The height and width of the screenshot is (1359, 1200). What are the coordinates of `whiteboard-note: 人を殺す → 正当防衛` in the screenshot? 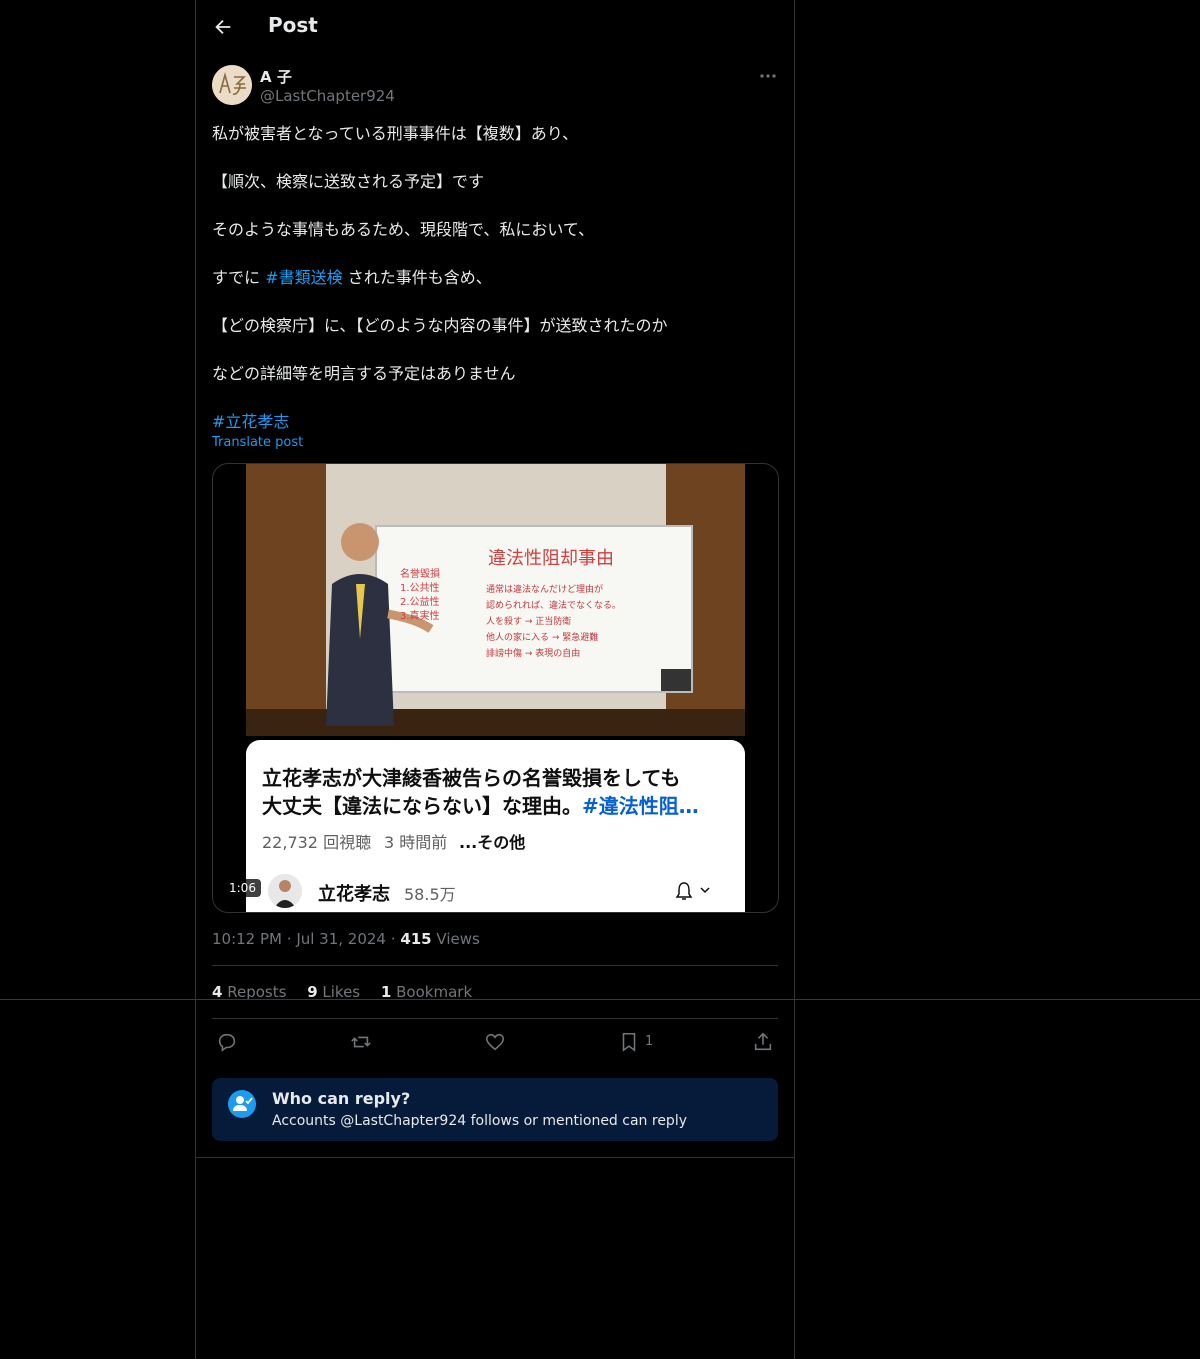 It's located at (529, 622).